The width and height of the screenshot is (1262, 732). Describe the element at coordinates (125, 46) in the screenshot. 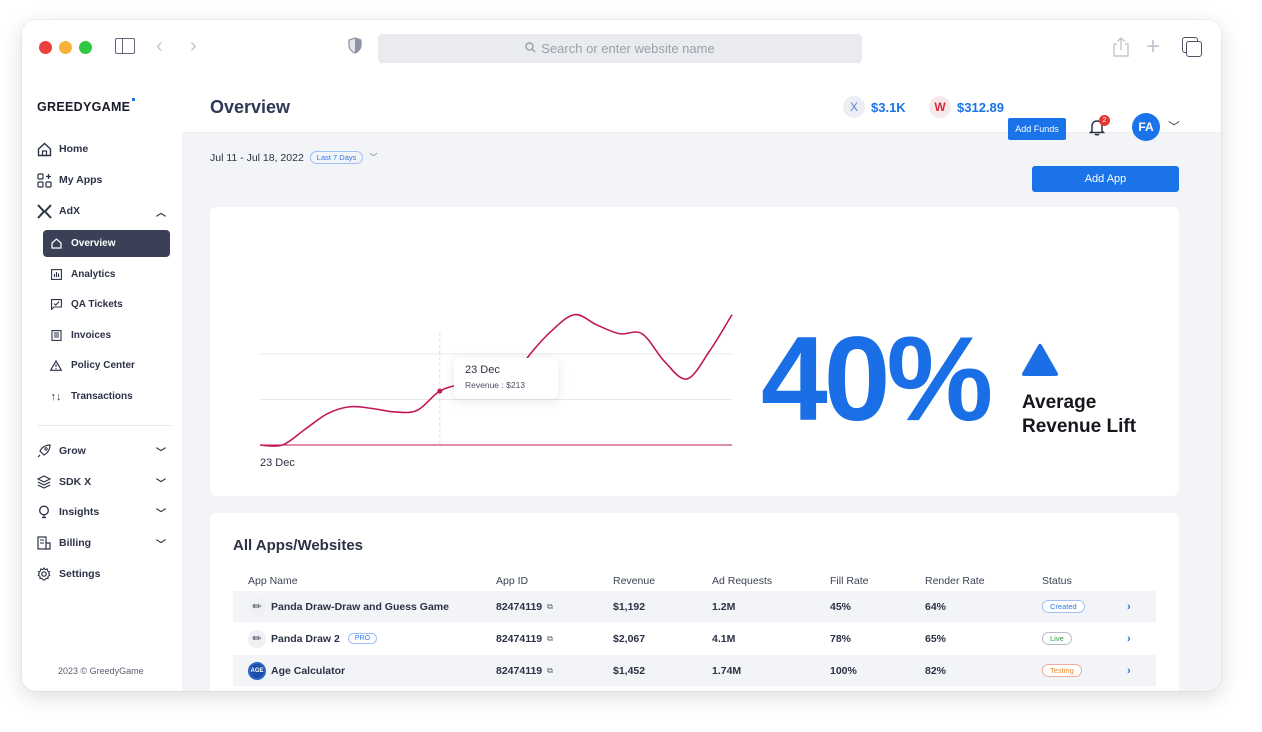

I see `sidebar-toggle-icon` at that location.